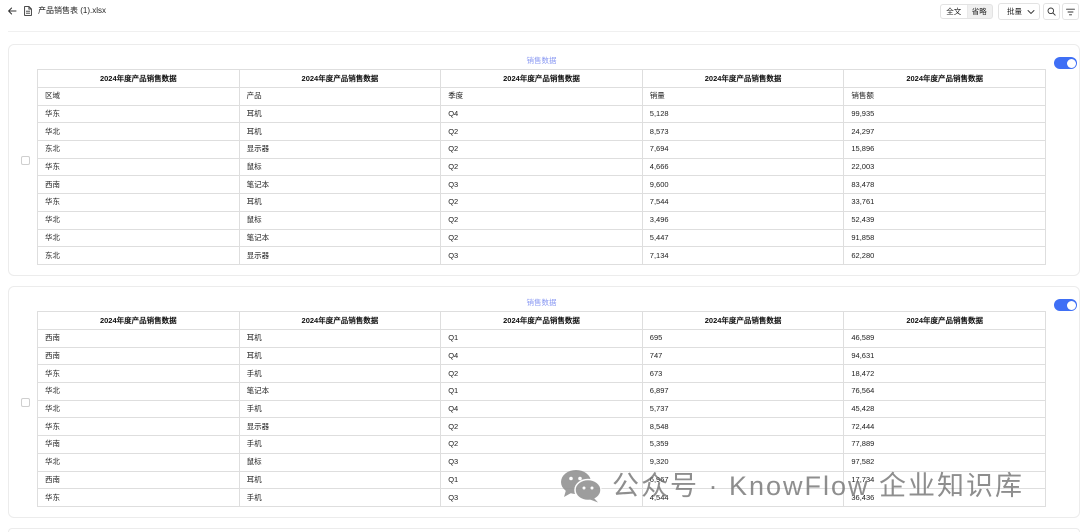 Image resolution: width=1080 pixels, height=532 pixels. Describe the element at coordinates (541, 185) in the screenshot. I see `table-cell: Q3` at that location.